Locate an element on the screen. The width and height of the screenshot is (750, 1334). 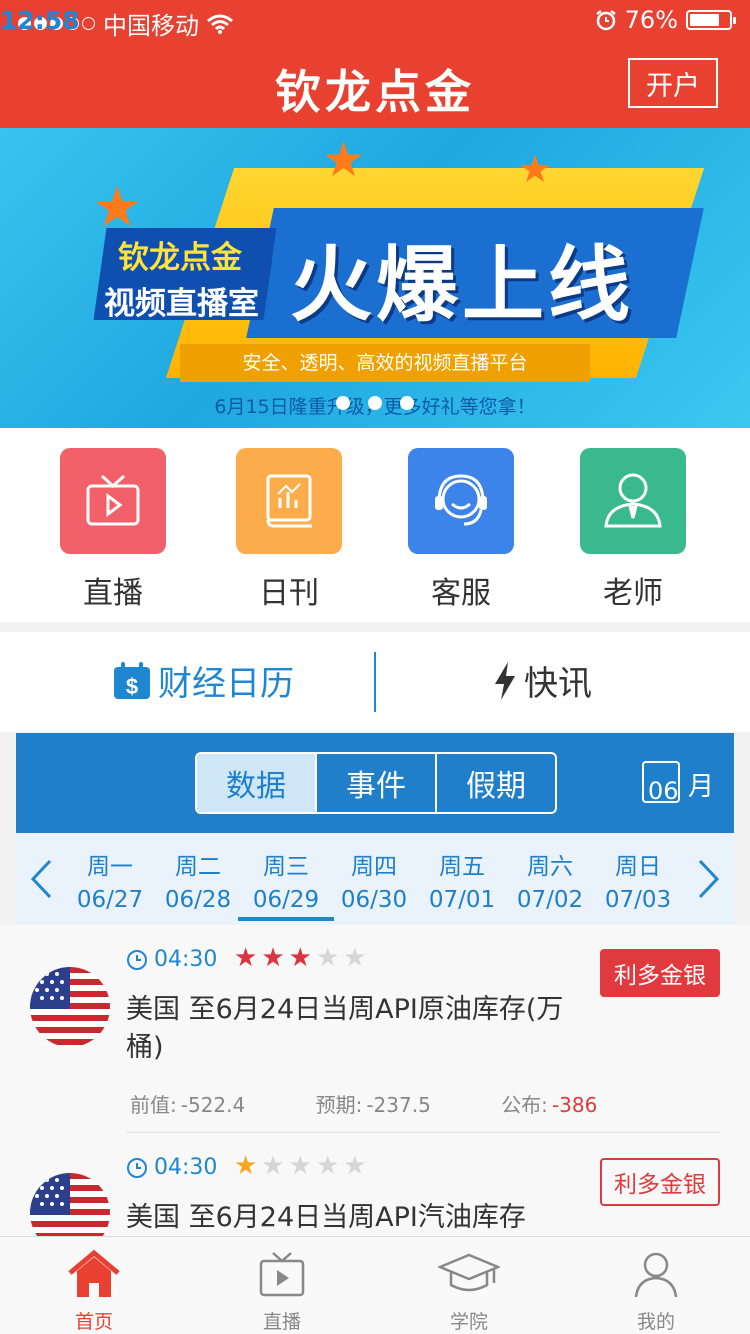
bottom-tab-bar: 首页 直播 学院 我的 is located at coordinates (375, 1285).